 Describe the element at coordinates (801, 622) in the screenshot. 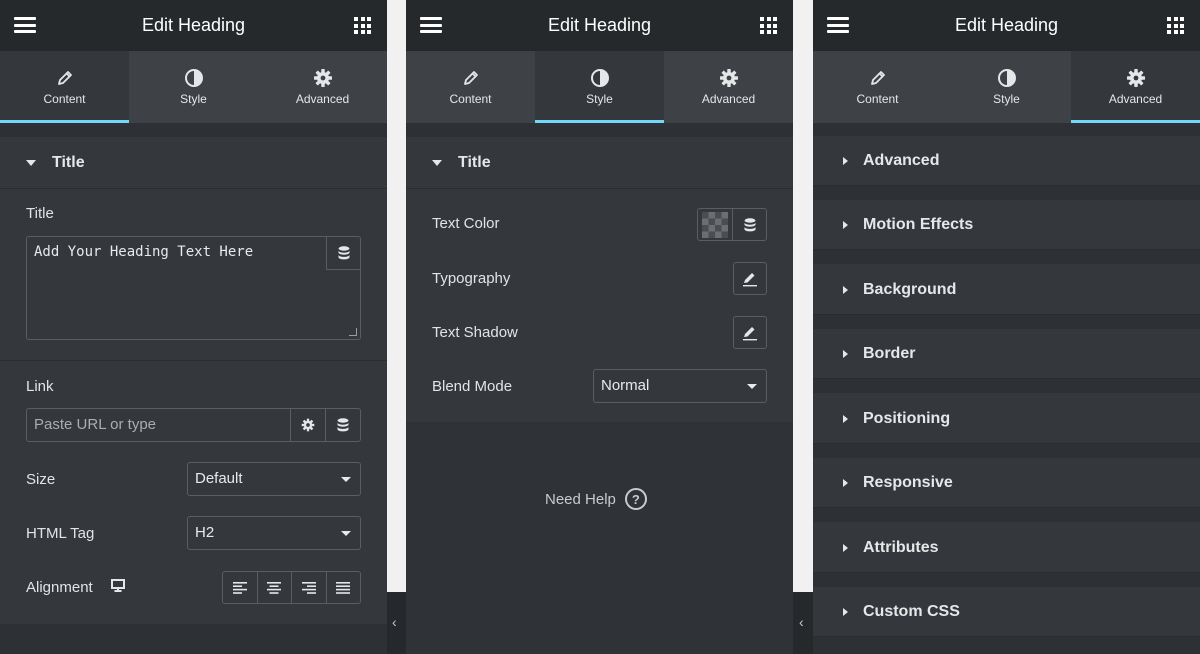

I see `chevron-left-icon: ‹` at that location.